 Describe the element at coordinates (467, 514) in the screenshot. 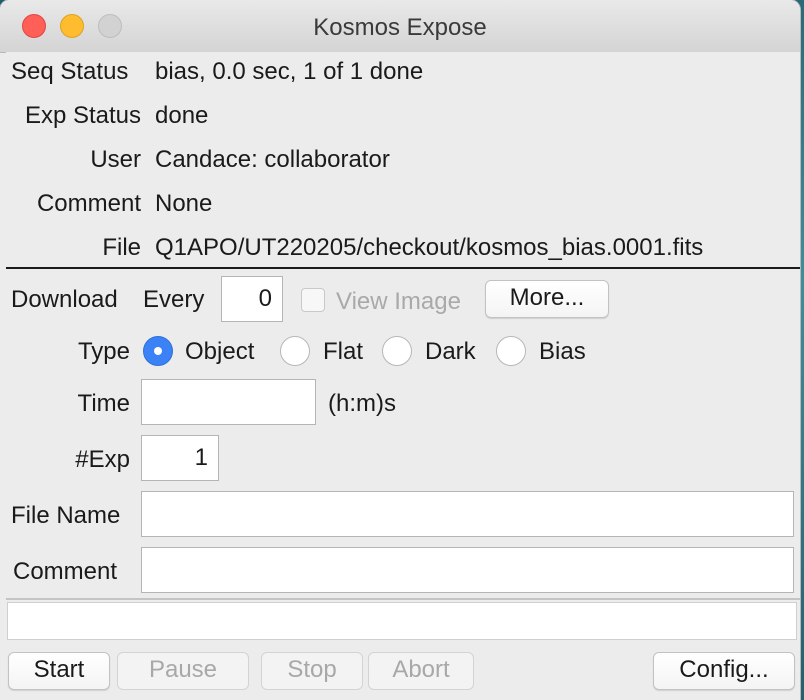

I see `file-name-input` at that location.